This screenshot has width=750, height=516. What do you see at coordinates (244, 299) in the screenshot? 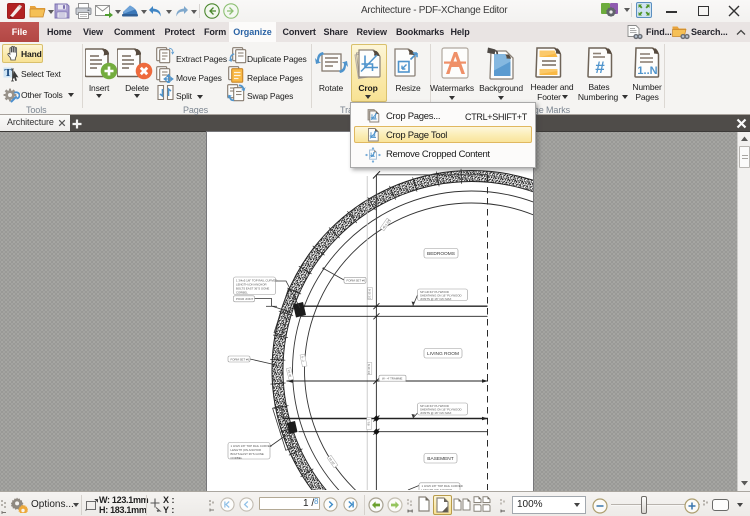
I see `svg-text: POUR JOINT` at bounding box center [244, 299].